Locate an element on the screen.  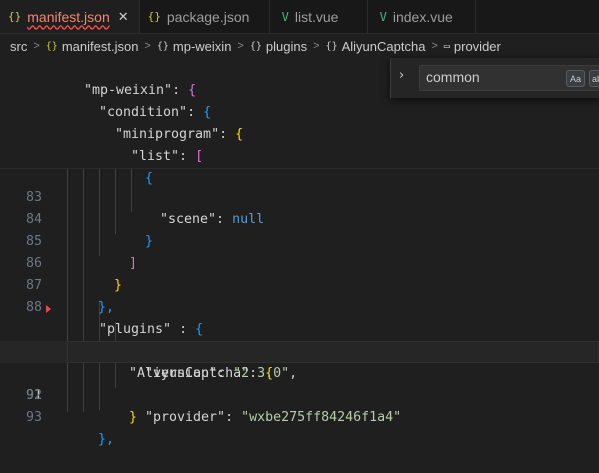
tab-manifest-json: {} manifest.json ✕ is located at coordinates (70, 16).